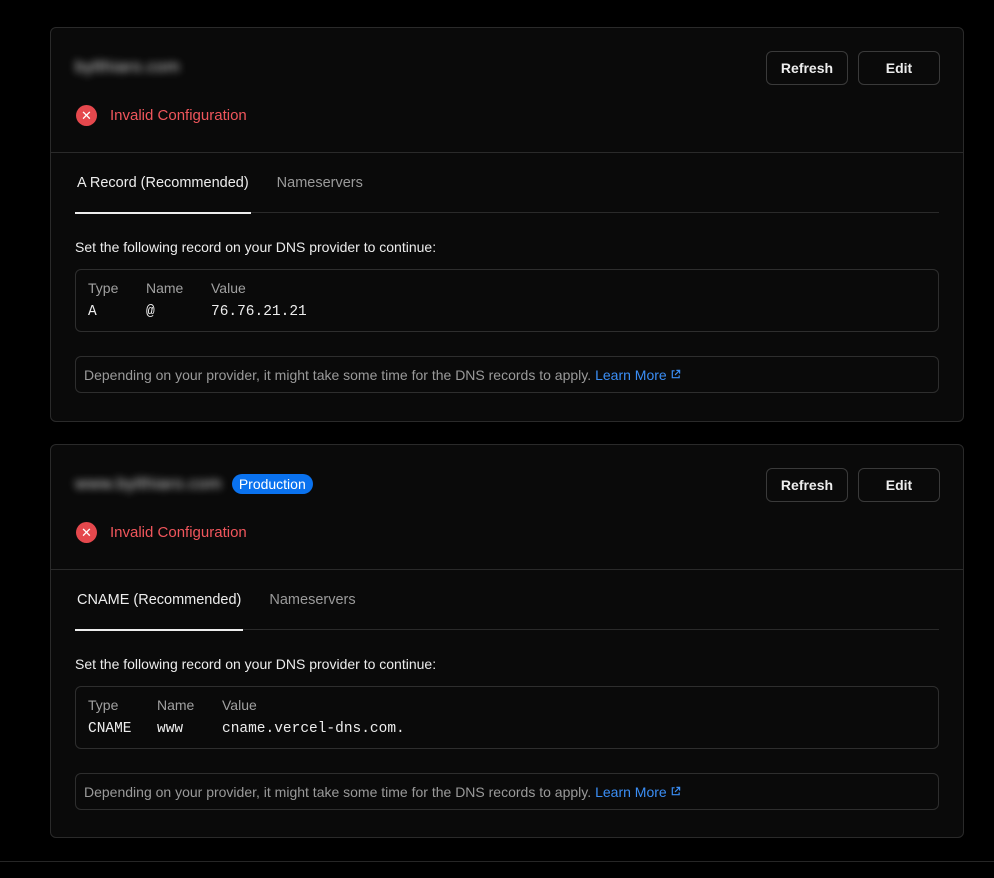 Image resolution: width=994 pixels, height=878 pixels. I want to click on bottom-divider, so click(497, 861).